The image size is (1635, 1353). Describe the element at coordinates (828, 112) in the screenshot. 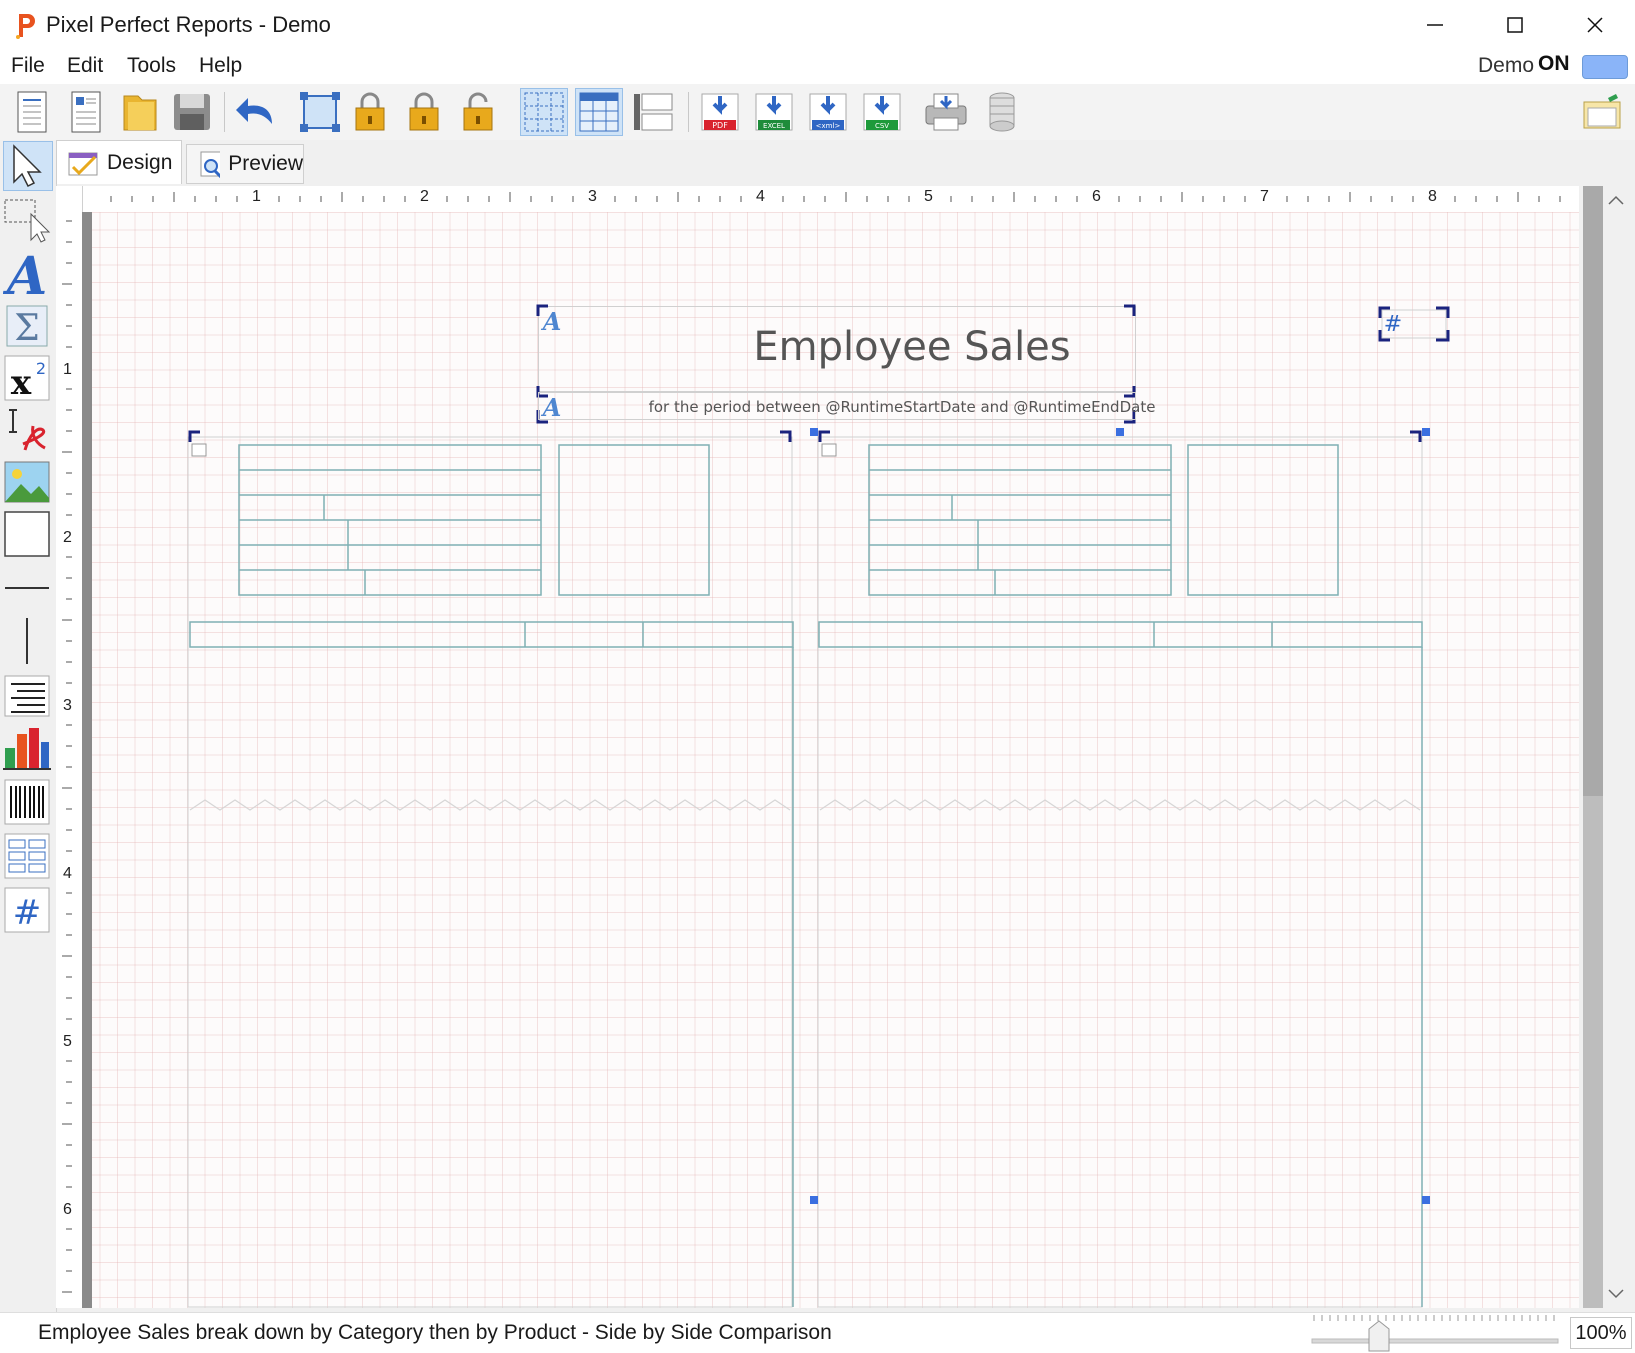

I see `export-xml-button: <xml>` at that location.